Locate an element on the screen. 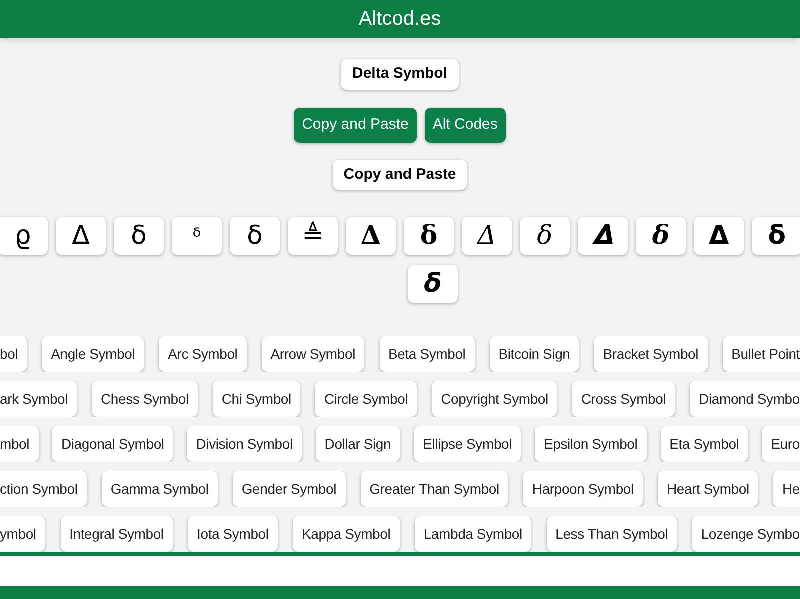 This screenshot has height=599, width=800. symbol-link: Angle Symbol is located at coordinates (93, 354).